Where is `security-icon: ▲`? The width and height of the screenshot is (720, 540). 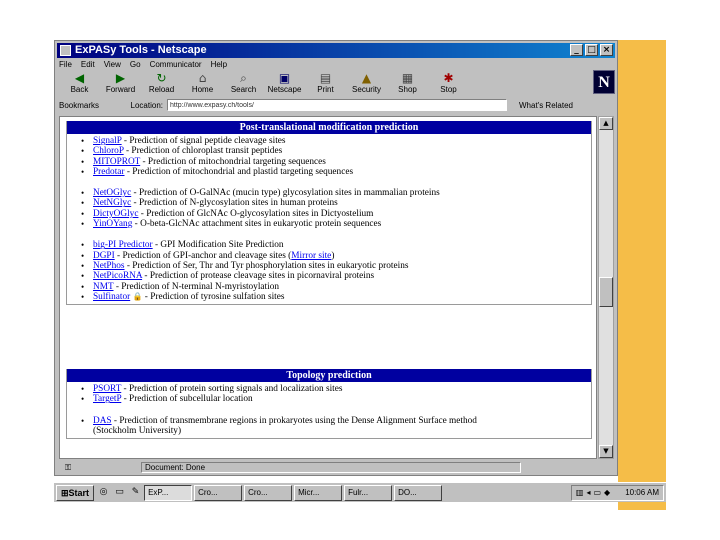 security-icon: ▲ is located at coordinates (366, 78).